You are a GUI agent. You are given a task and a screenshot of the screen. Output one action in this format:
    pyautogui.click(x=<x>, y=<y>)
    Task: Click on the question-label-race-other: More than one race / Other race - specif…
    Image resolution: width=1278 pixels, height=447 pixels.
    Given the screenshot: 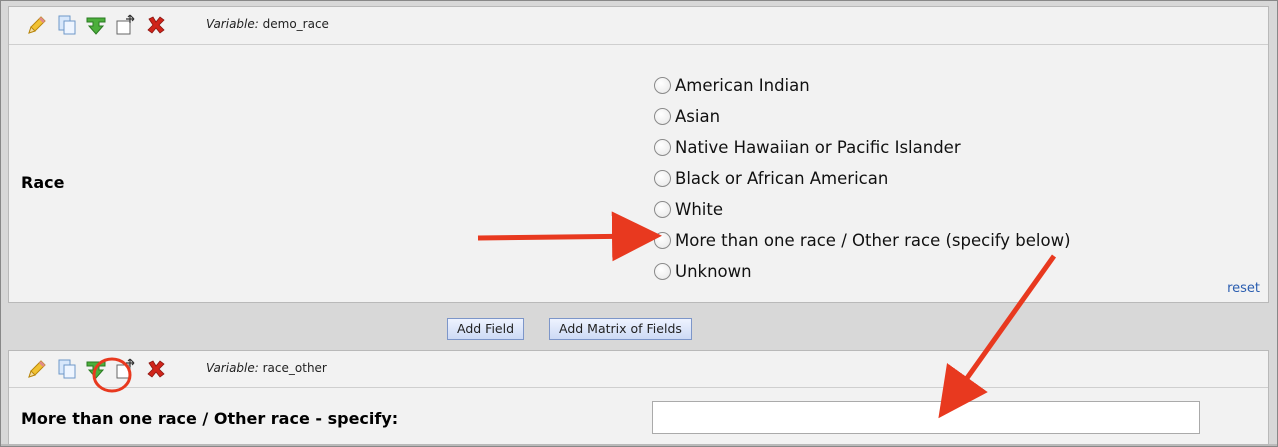 What is the action you would take?
    pyautogui.click(x=210, y=418)
    